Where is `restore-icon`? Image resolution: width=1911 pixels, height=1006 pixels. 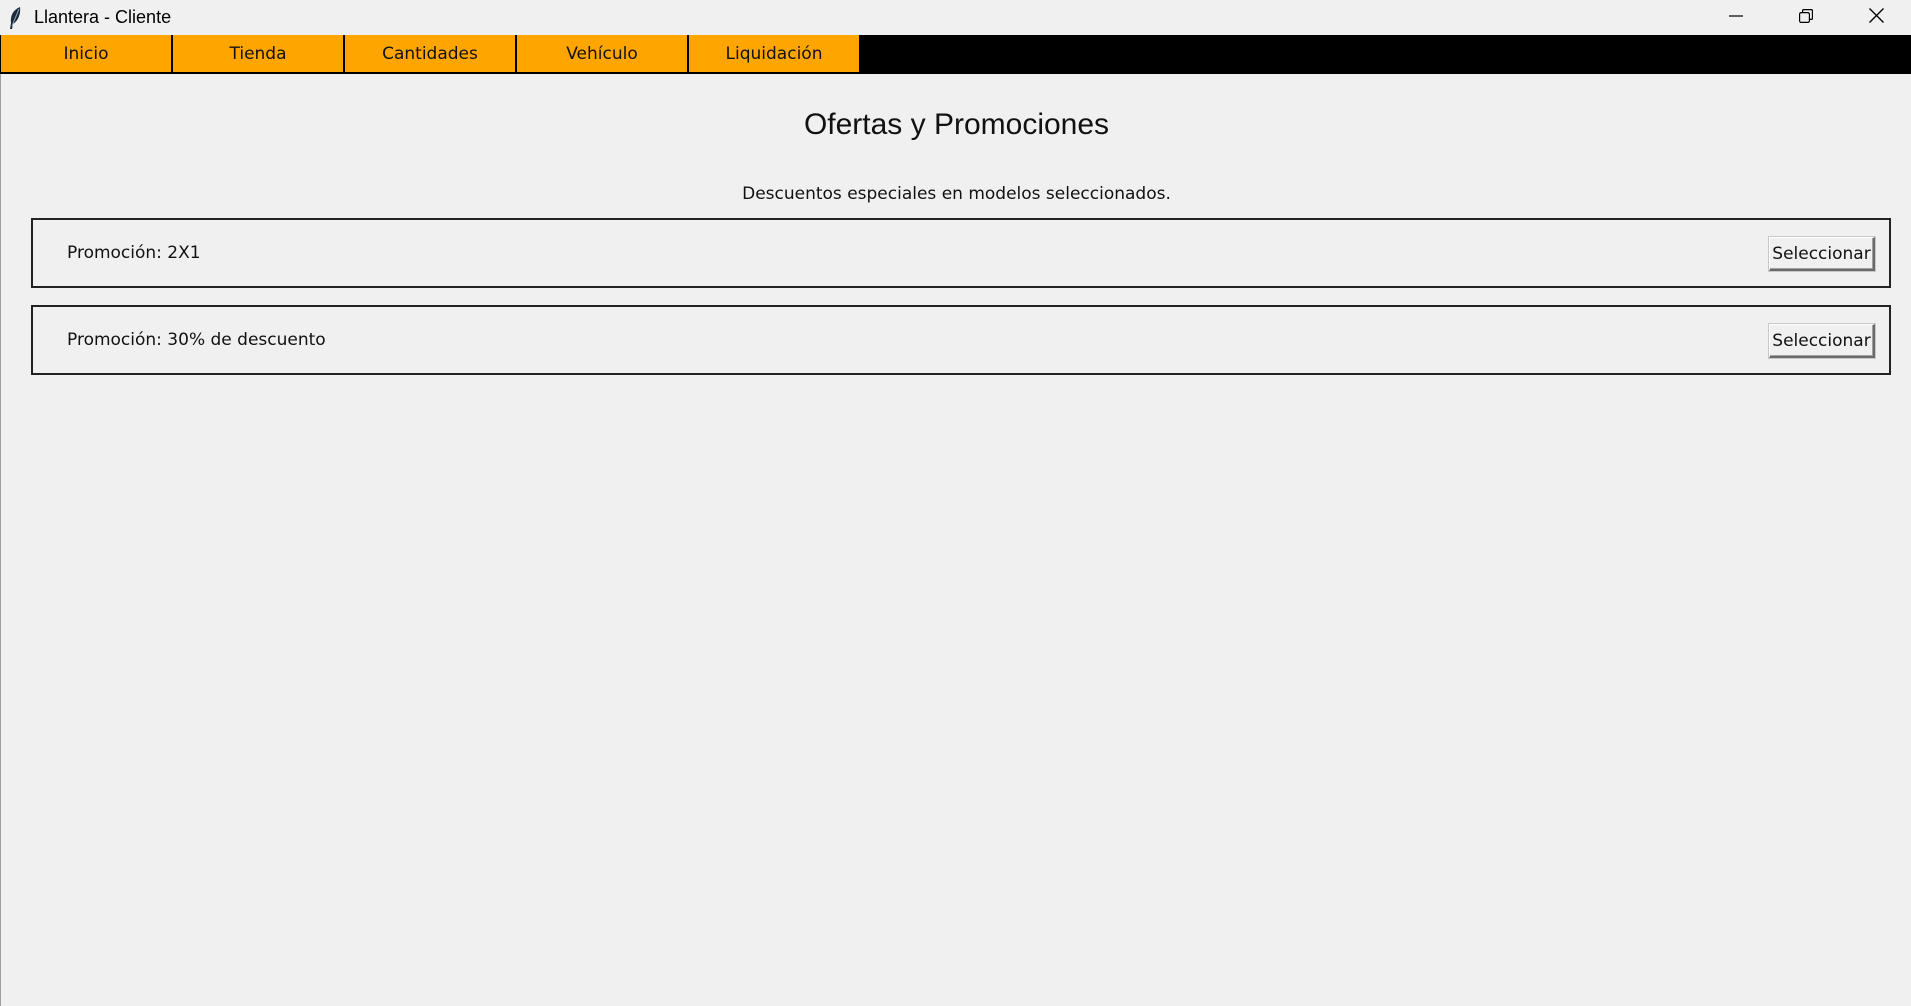
restore-icon is located at coordinates (1806, 17).